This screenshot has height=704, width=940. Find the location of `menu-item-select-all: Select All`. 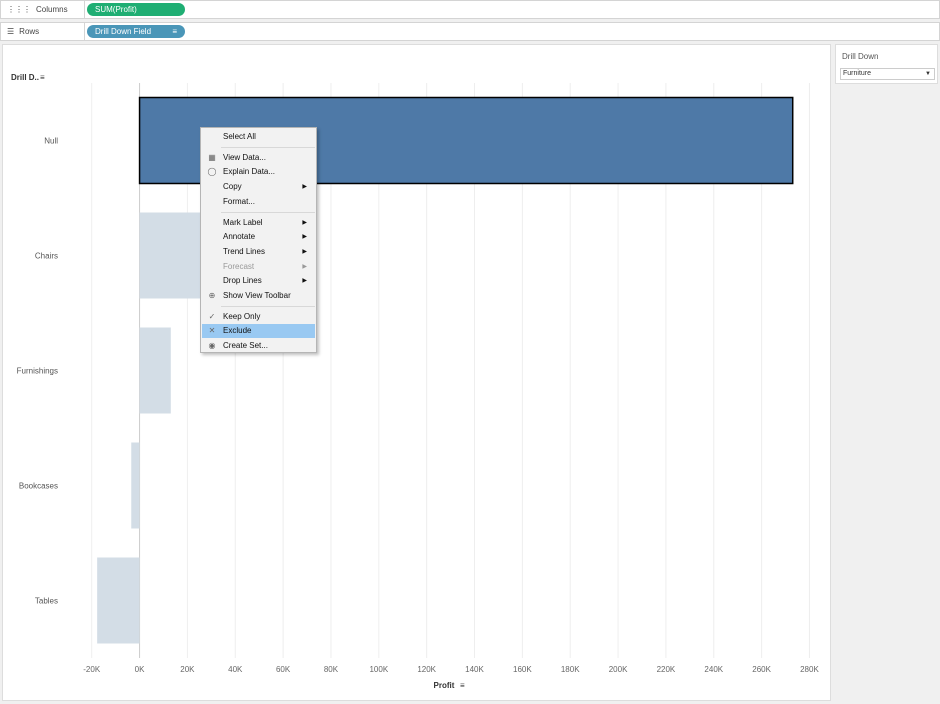

menu-item-select-all: Select All is located at coordinates (258, 137).